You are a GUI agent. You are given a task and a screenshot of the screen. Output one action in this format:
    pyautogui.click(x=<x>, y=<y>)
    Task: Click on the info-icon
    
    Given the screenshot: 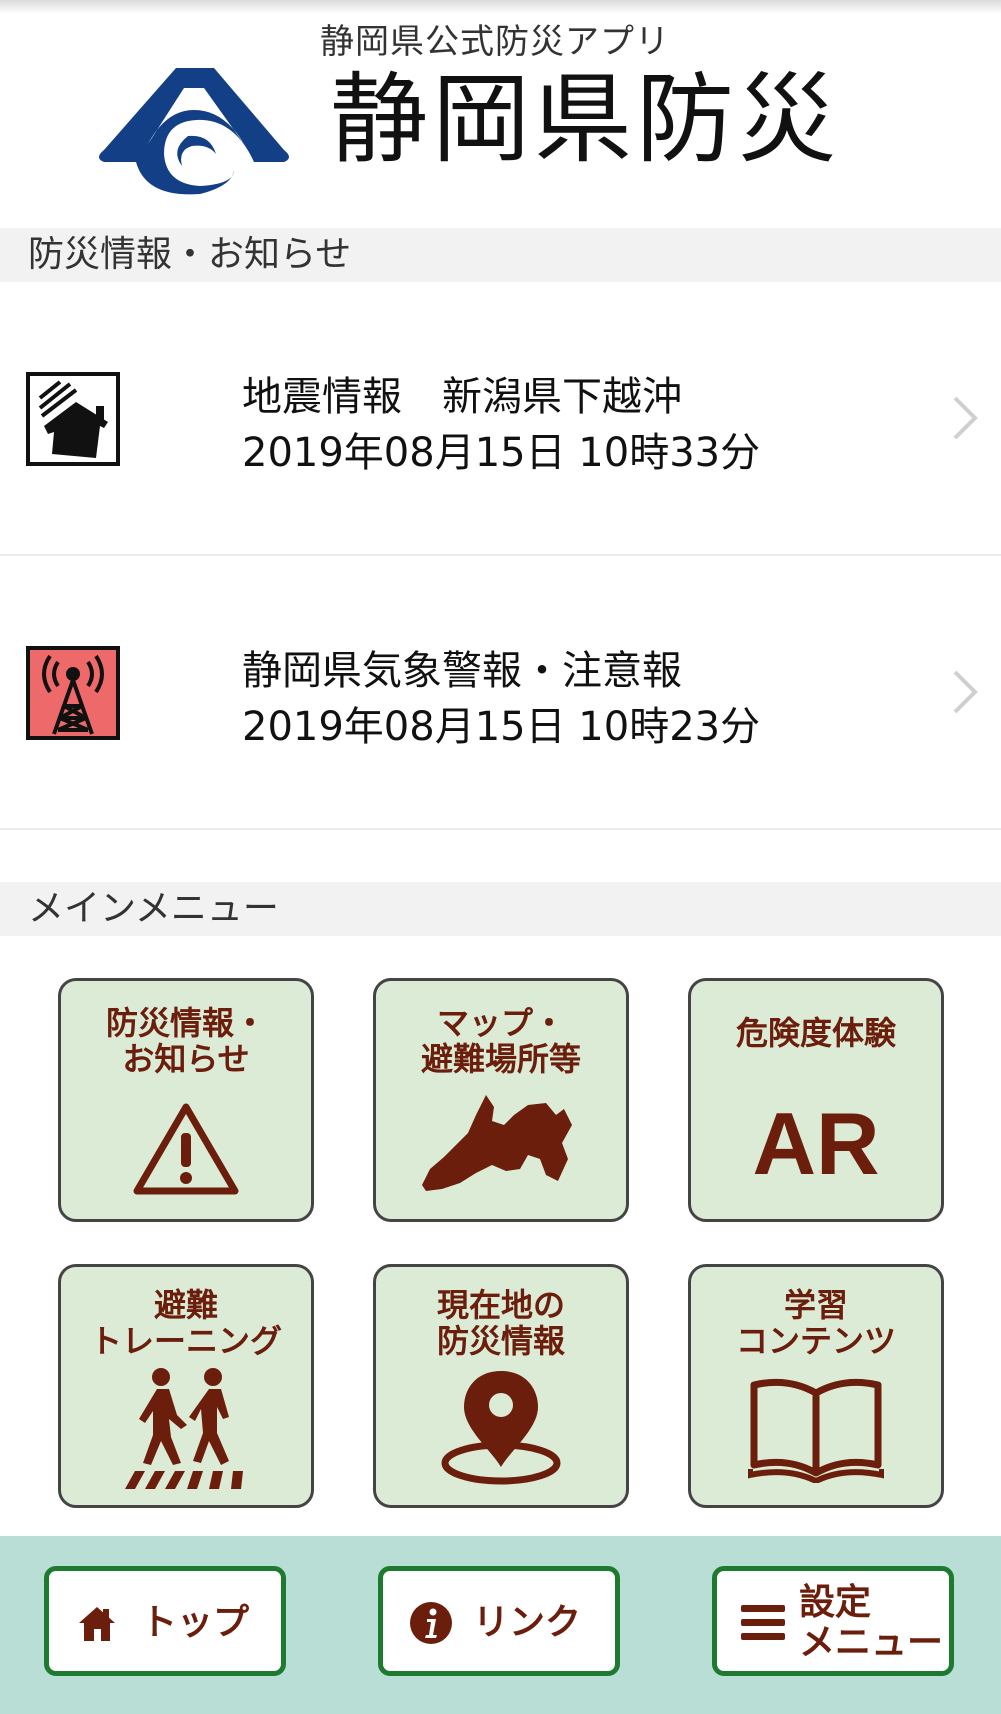 What is the action you would take?
    pyautogui.click(x=431, y=1623)
    